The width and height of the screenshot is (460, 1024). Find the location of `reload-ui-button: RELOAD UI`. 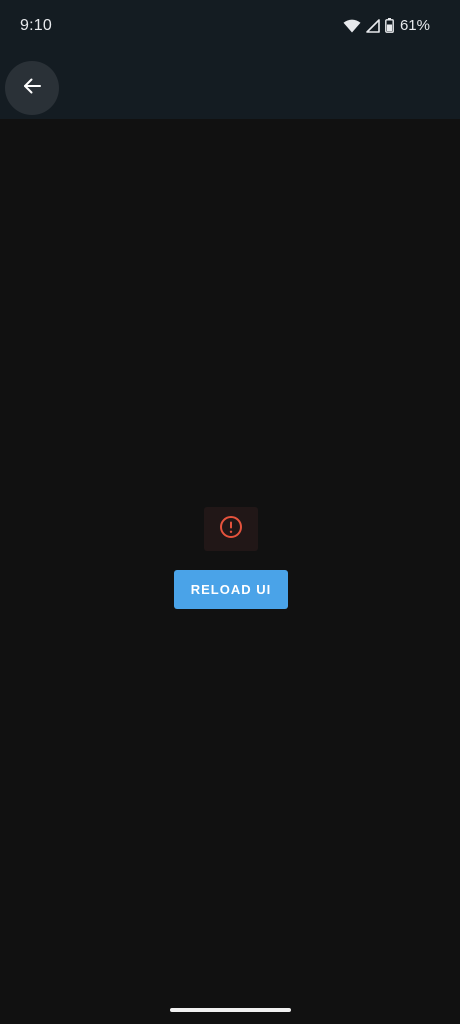

reload-ui-button: RELOAD UI is located at coordinates (231, 589).